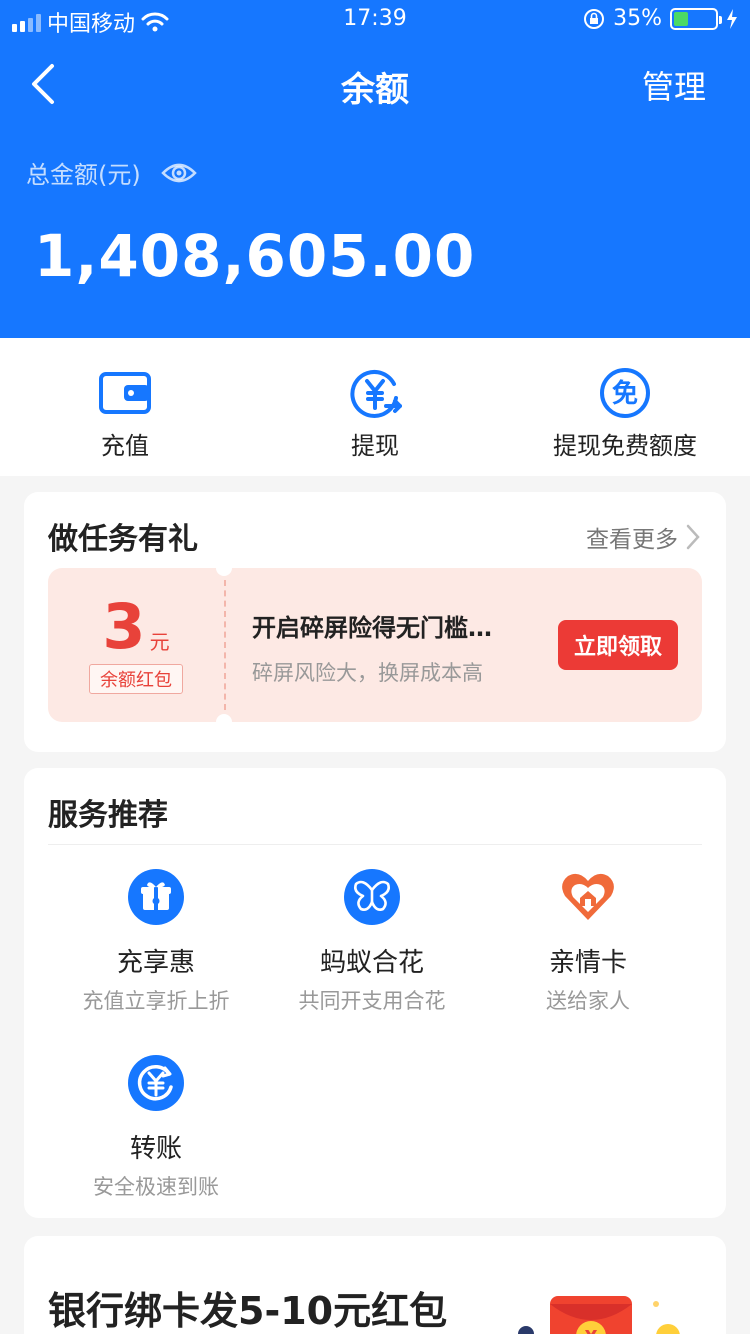 Image resolution: width=750 pixels, height=1334 pixels. Describe the element at coordinates (696, 18) in the screenshot. I see `battery-icon` at that location.